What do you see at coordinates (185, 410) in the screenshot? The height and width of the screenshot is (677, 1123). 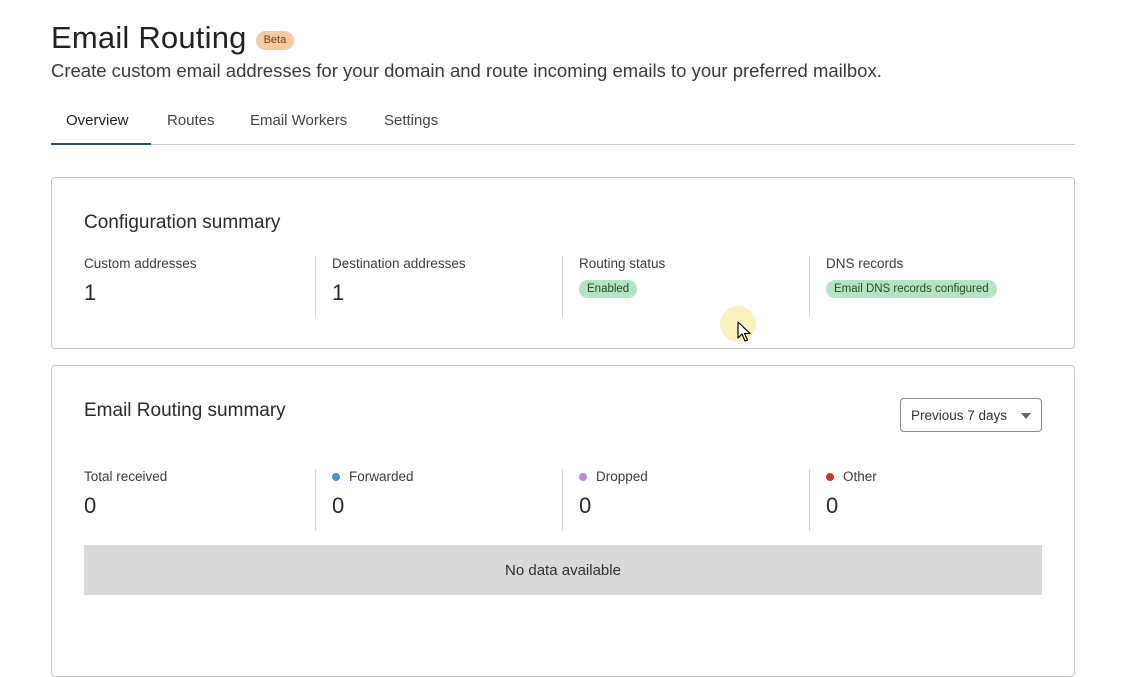 I see `email-routing-summary-title: Email Routing summary` at bounding box center [185, 410].